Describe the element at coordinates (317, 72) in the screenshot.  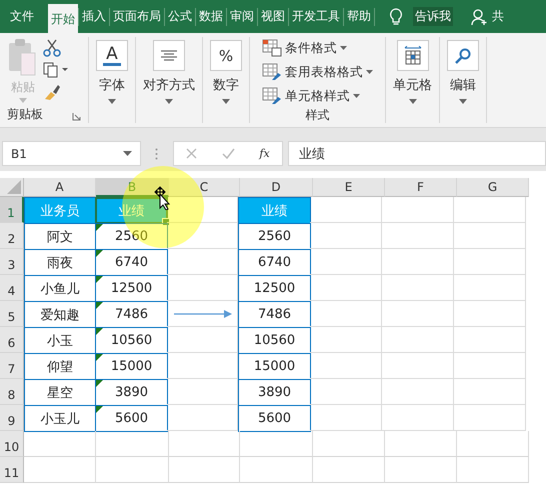
I see `style-menu-button: 套用表格格式` at that location.